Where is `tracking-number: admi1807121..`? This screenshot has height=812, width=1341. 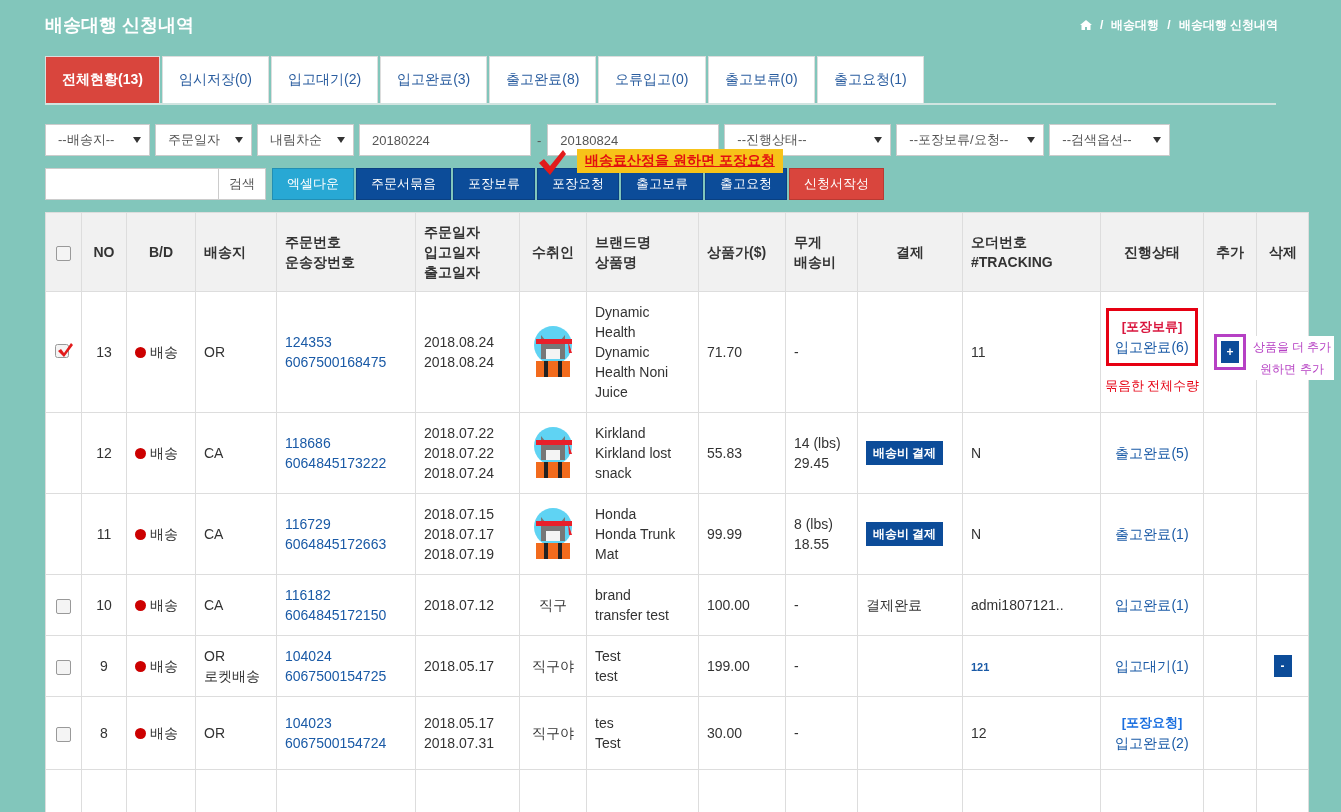 tracking-number: admi1807121.. is located at coordinates (1017, 605).